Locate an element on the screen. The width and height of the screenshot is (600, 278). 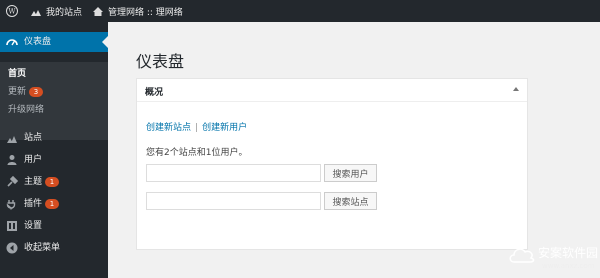
menu-themes: 主题 1 is located at coordinates (54, 182).